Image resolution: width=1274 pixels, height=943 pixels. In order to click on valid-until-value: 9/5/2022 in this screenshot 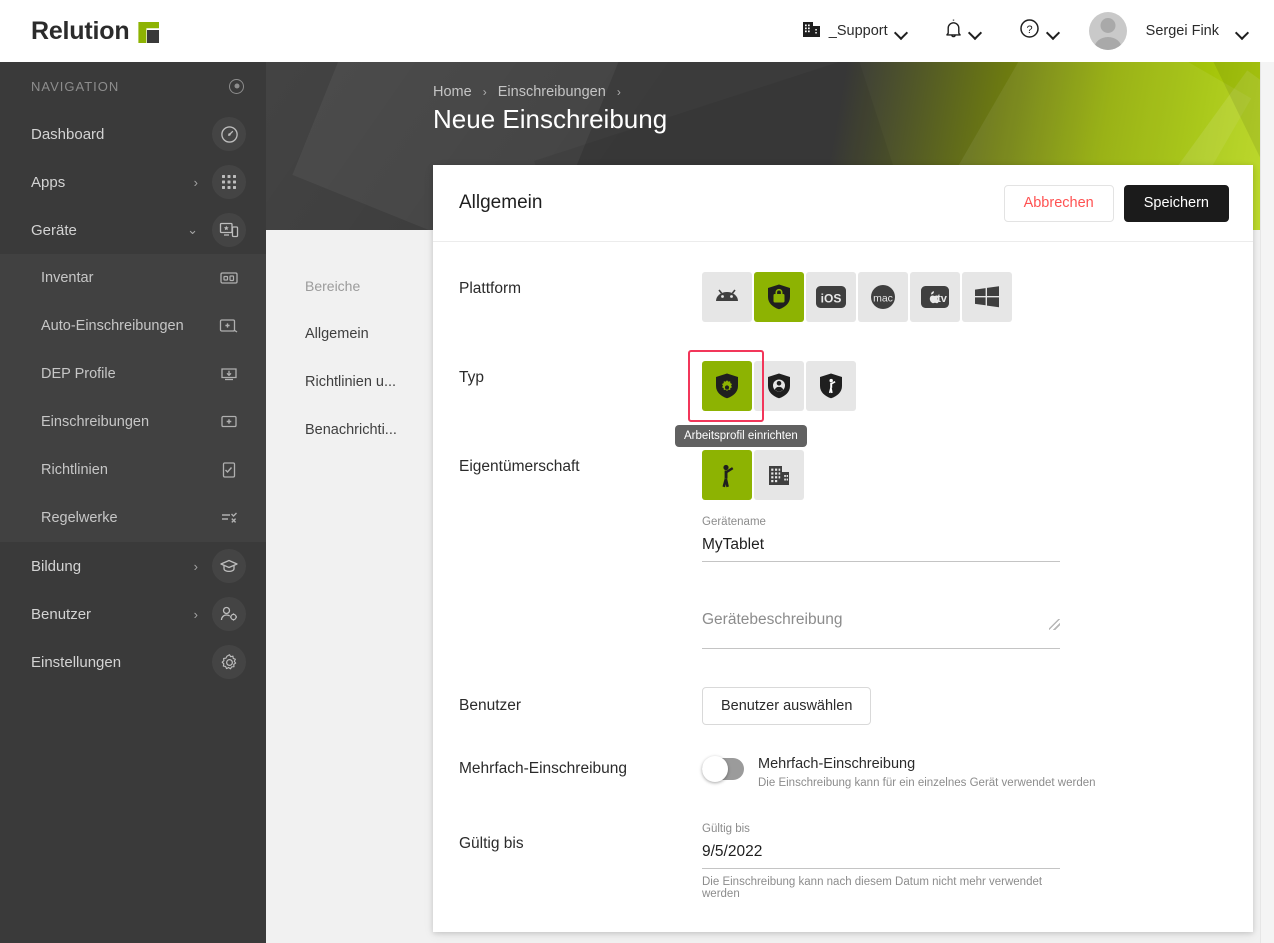, I will do `click(881, 852)`.